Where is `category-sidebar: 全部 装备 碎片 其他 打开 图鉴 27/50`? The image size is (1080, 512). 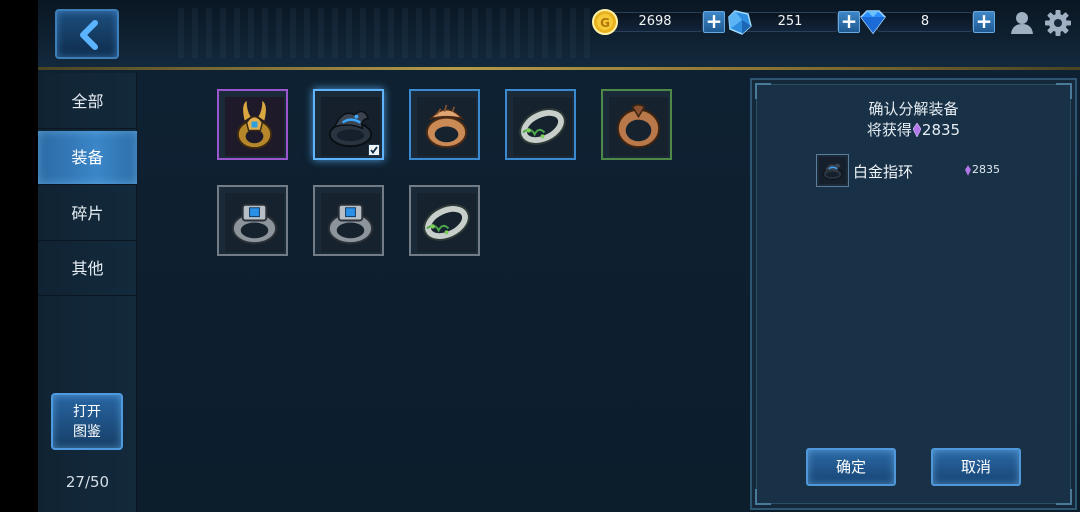
category-sidebar: 全部 装备 碎片 其他 打开 图鉴 27/50 is located at coordinates (87, 292).